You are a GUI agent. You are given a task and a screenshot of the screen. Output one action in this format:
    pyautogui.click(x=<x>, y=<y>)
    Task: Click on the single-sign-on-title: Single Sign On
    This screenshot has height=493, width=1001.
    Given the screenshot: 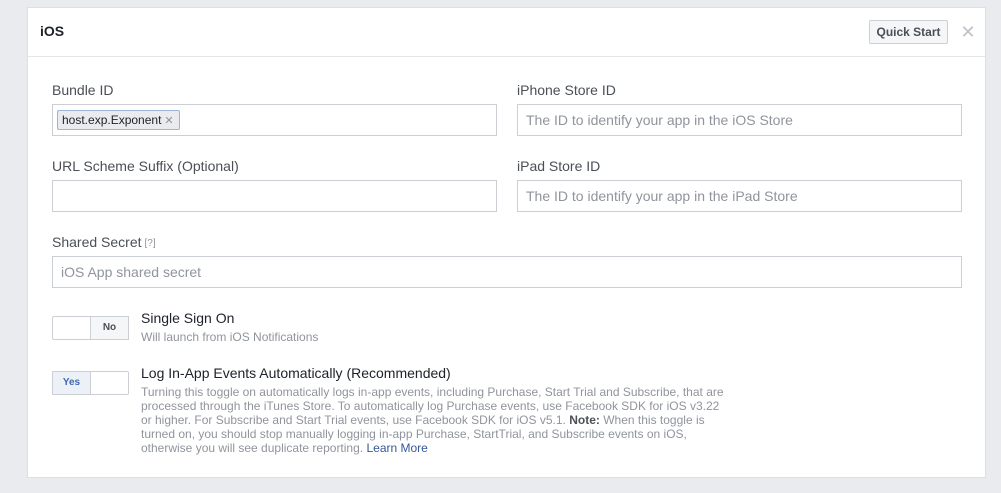 What is the action you would take?
    pyautogui.click(x=188, y=318)
    